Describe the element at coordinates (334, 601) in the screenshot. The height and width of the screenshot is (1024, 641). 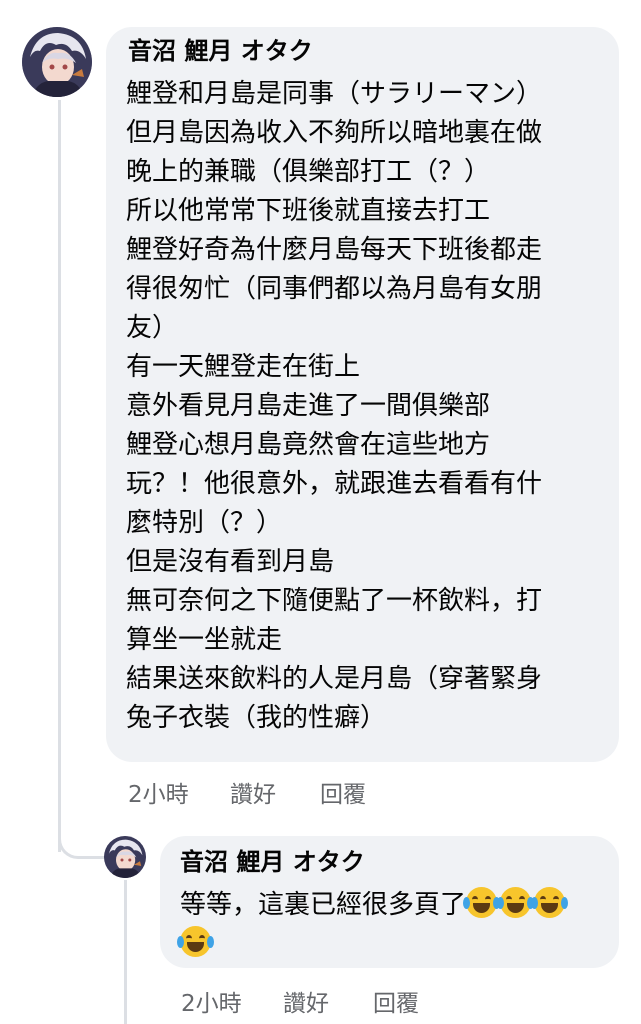
I see `comment-line: 無可奈何之下隨便點了一杯飲料，打` at that location.